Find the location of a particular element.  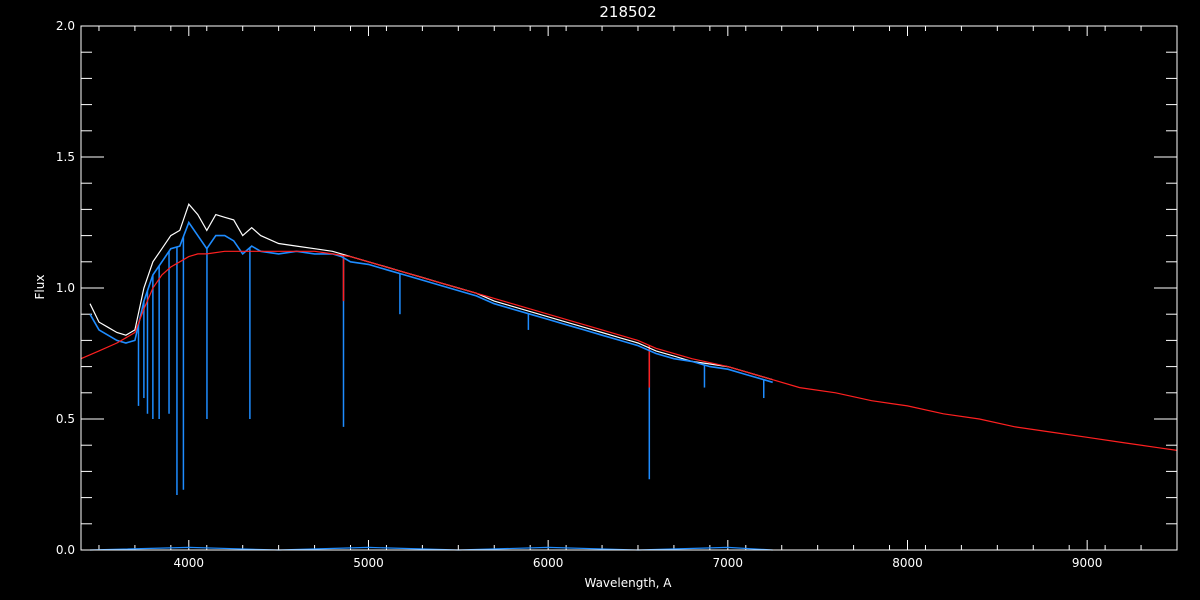

x-tick-label: 9000 is located at coordinates (1087, 563).